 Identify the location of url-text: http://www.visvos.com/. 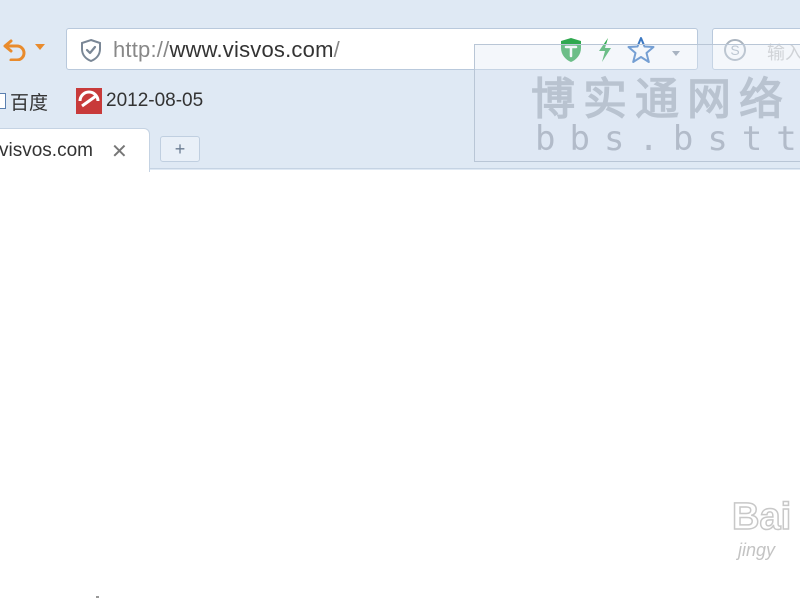
(226, 50).